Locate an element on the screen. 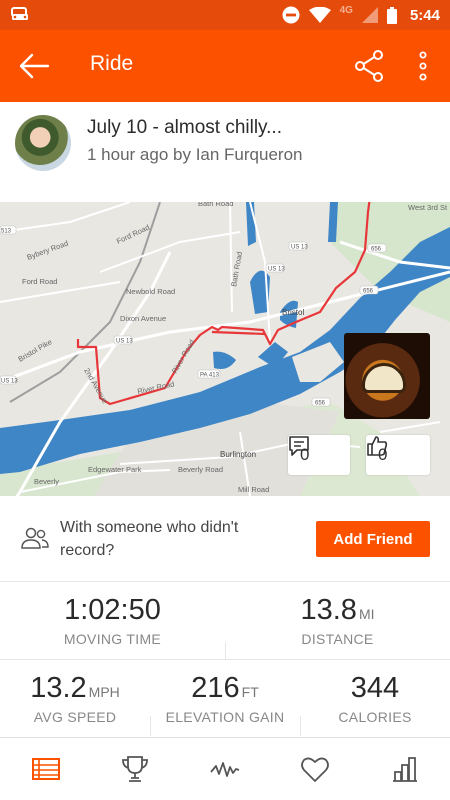 This screenshot has width=450, height=800. stat-label: CALORIES is located at coordinates (375, 717).